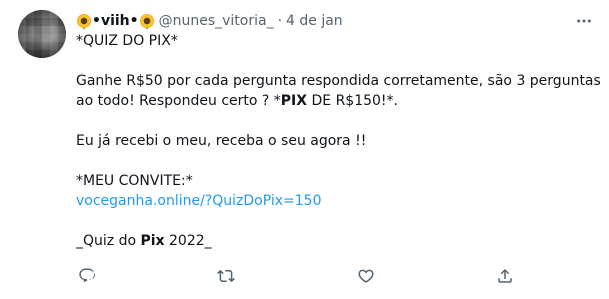 This screenshot has height=299, width=609. What do you see at coordinates (134, 181) in the screenshot?
I see `invite-label: *MEU CONVITE:*` at bounding box center [134, 181].